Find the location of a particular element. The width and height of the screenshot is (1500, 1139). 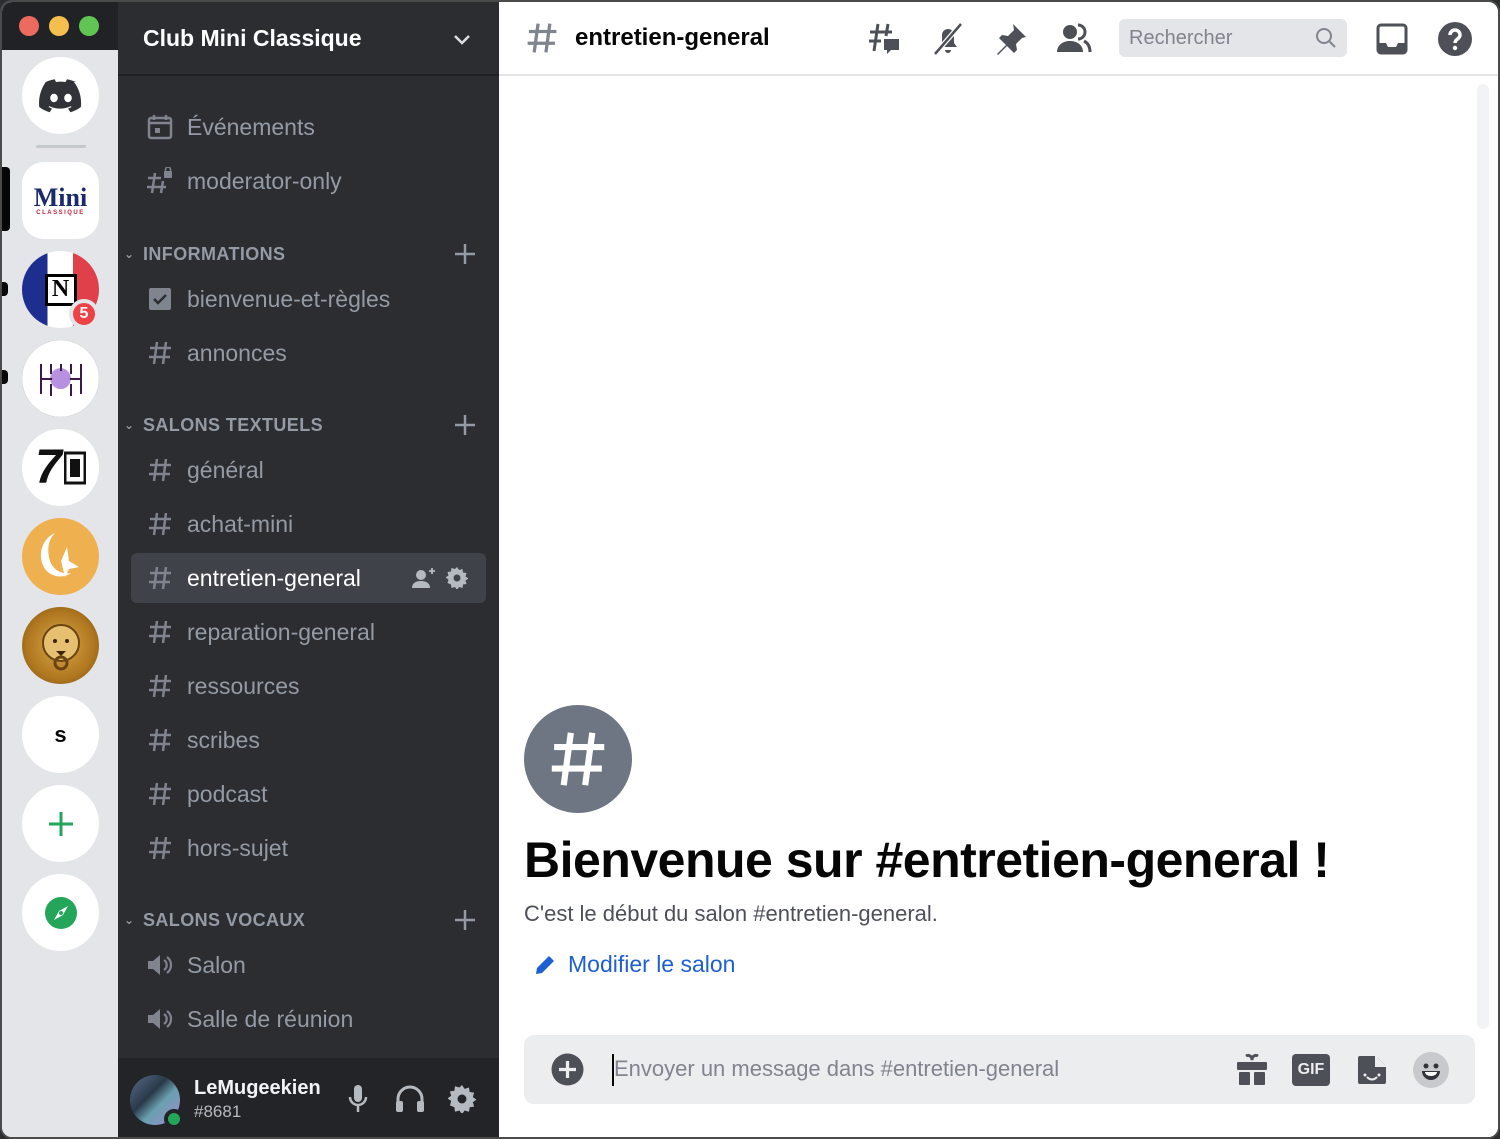

channel-title: entretien-general is located at coordinates (672, 37).